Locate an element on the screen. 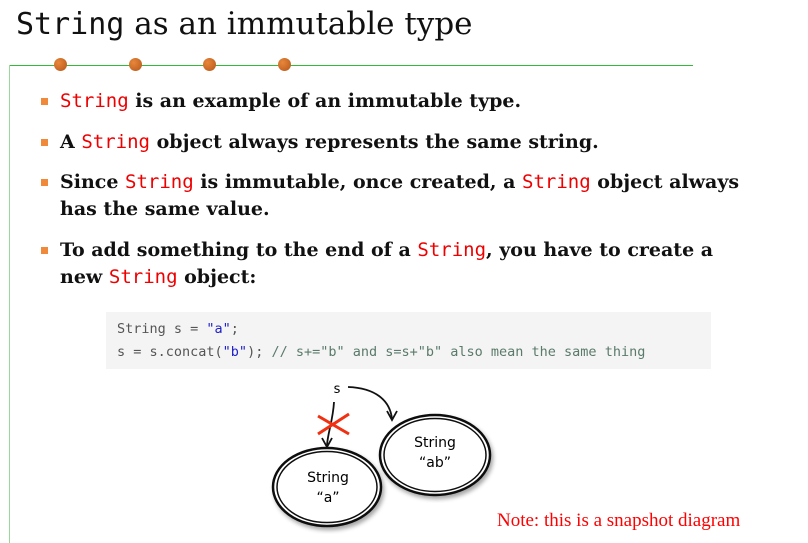 This screenshot has height=543, width=808. new-reference-arrow is located at coordinates (370, 403).